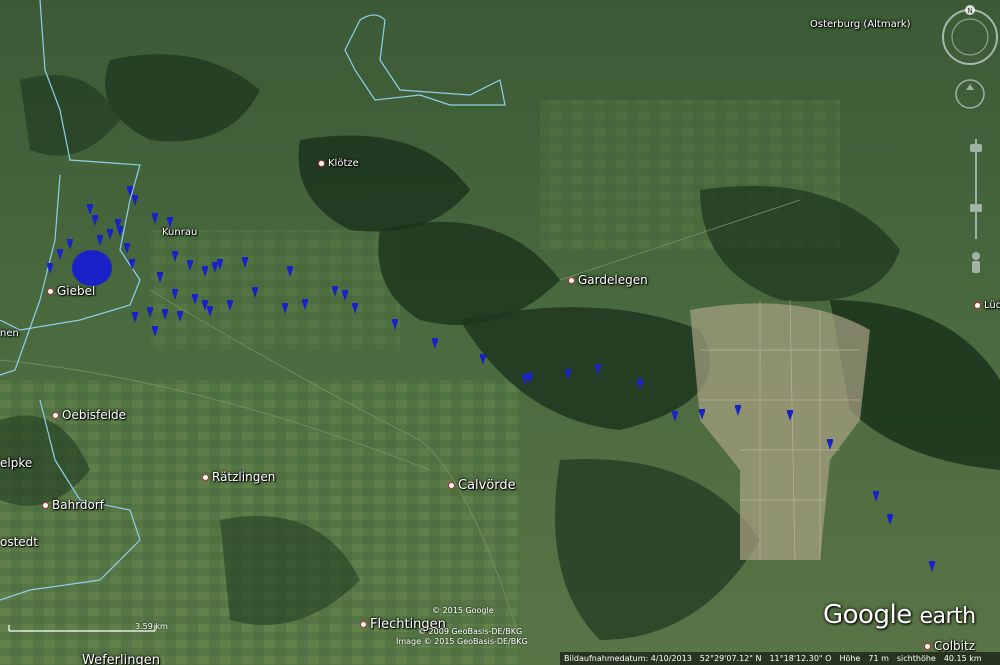 This screenshot has height=665, width=1000. Describe the element at coordinates (962, 658) in the screenshot. I see `eye-altitude-readout: 40.15 km` at that location.